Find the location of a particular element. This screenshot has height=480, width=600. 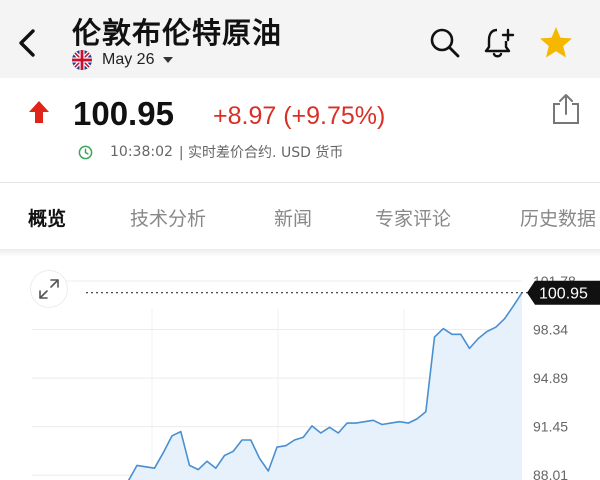

expand-icon is located at coordinates (49, 289).